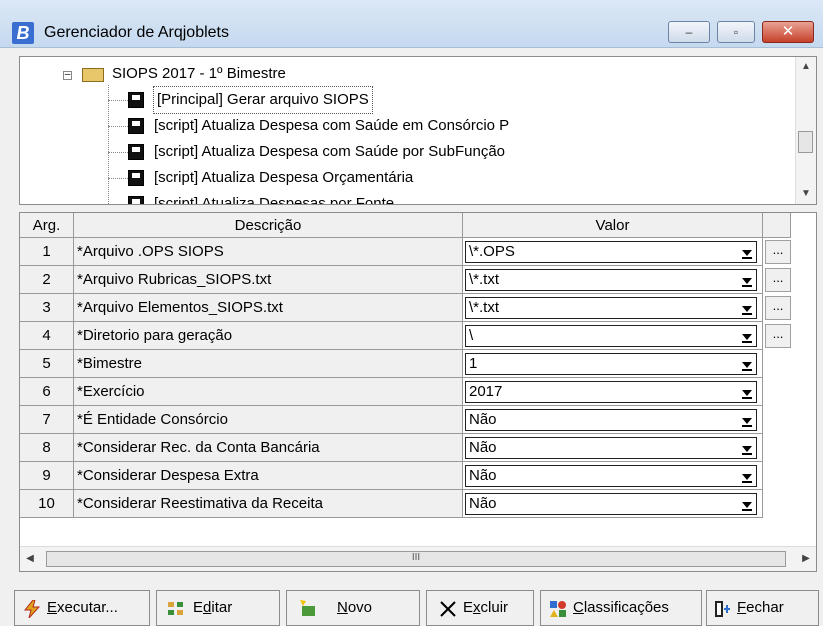  I want to click on classificacoes-button: Classificações, so click(621, 608).